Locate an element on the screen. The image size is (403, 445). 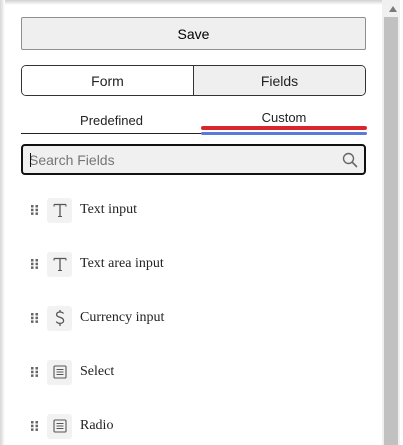
field-source-tabs: Predefined Custom is located at coordinates (194, 121).